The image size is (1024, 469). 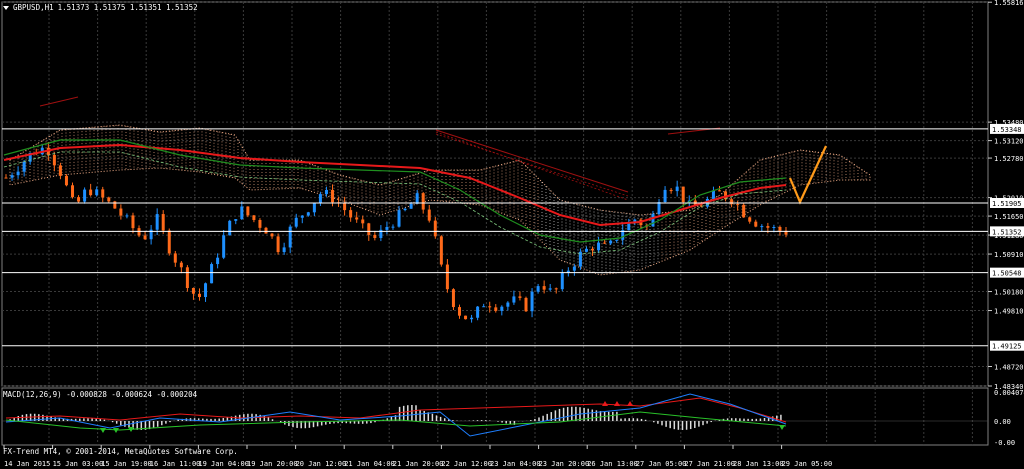 What do you see at coordinates (369, 464) in the screenshot?
I see `time-tick-label: 21 Jan 04:00` at bounding box center [369, 464].